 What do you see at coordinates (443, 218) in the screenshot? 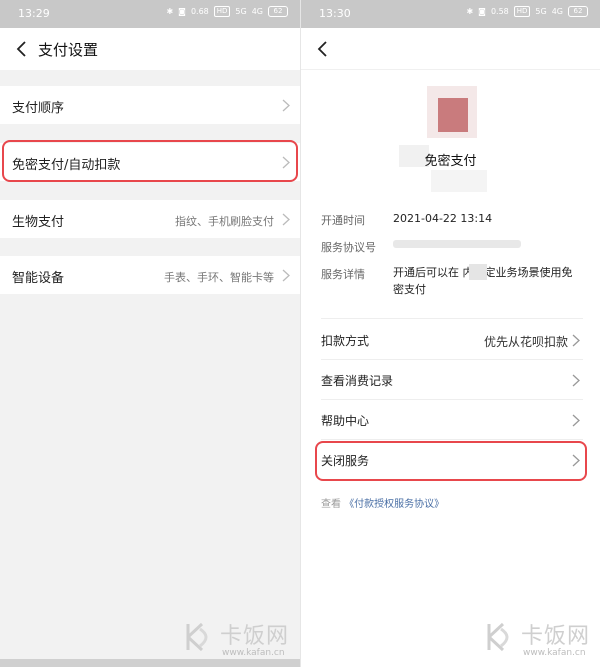
I see `open-time-value: 2021-04-22 13:14` at bounding box center [443, 218].